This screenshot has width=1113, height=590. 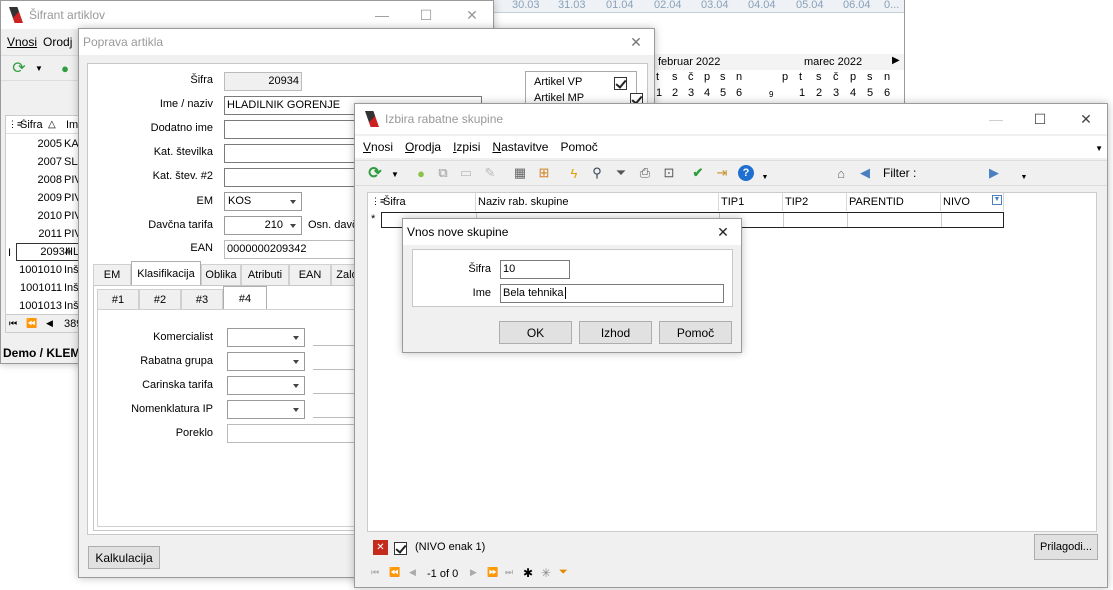 What do you see at coordinates (597, 202) in the screenshot?
I see `column-header-naziv: Naziv rab. skupine` at bounding box center [597, 202].